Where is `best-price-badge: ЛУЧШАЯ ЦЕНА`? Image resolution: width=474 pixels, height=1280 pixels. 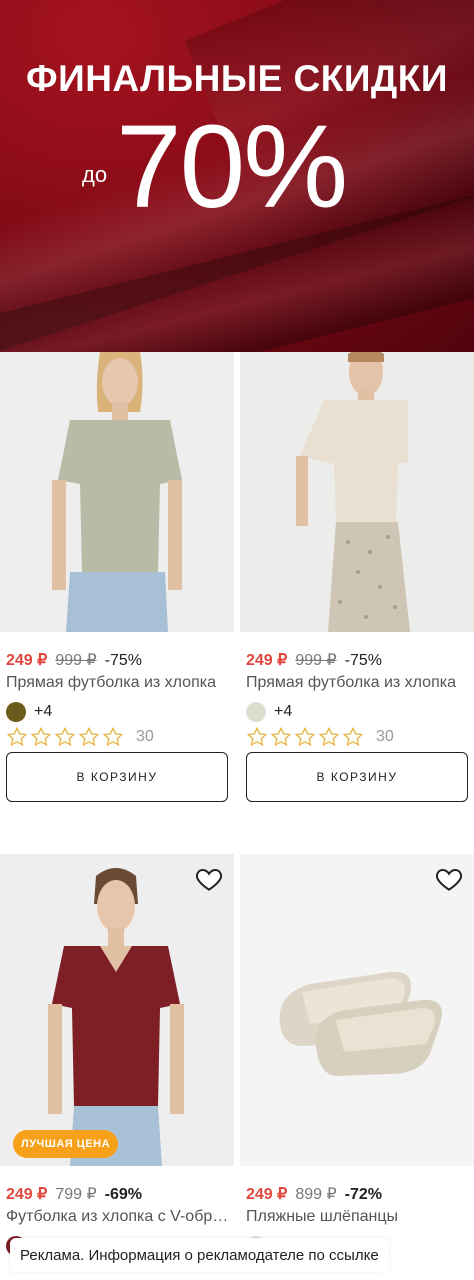
best-price-badge: ЛУЧШАЯ ЦЕНА is located at coordinates (66, 1144).